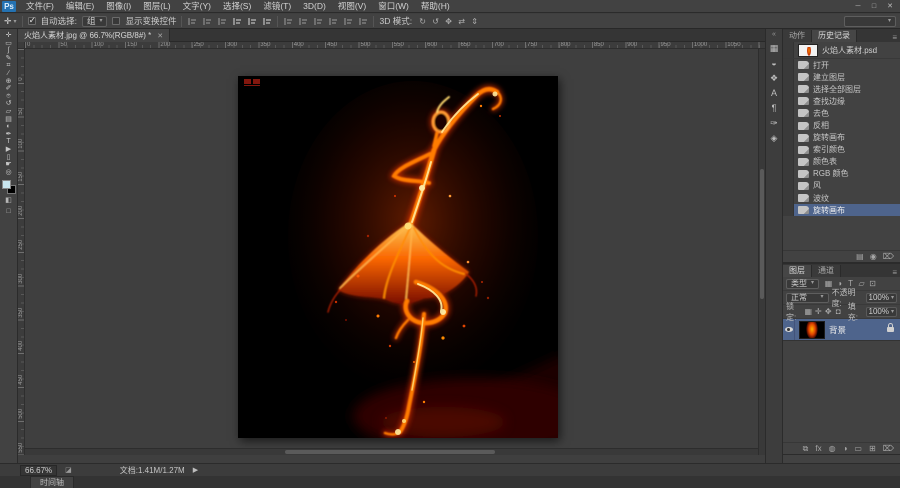  What do you see at coordinates (9, 97) in the screenshot?
I see `clone-stamp-tool: ⌾` at bounding box center [9, 97].